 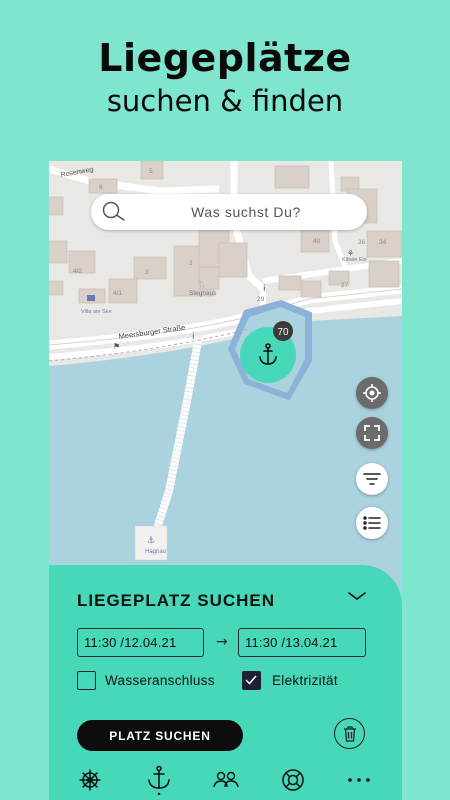 What do you see at coordinates (117, 293) in the screenshot?
I see `house-number: 4/1` at bounding box center [117, 293].